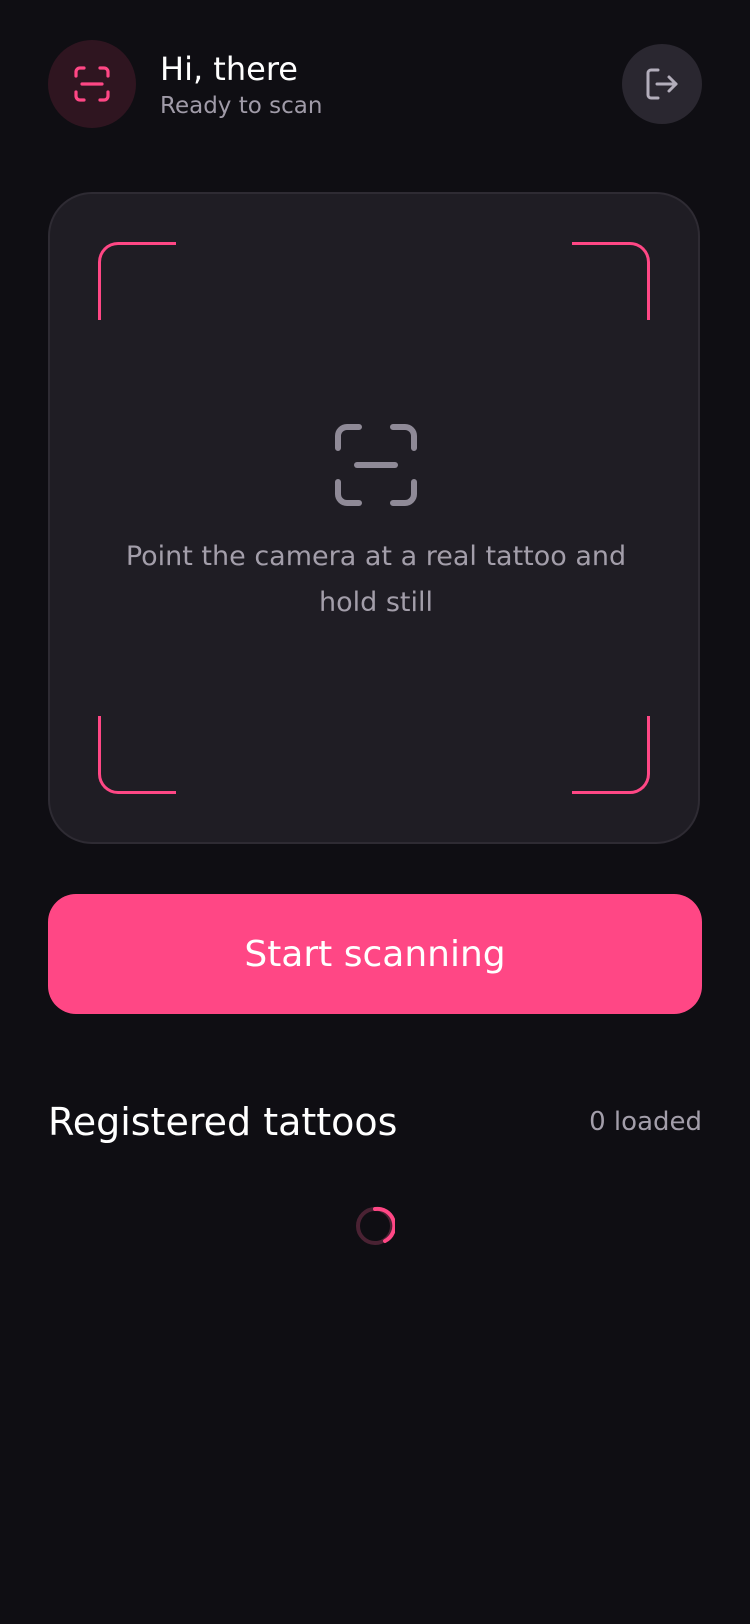 This screenshot has width=750, height=1624. Describe the element at coordinates (611, 281) in the screenshot. I see `viewfinder-corner-top-right` at that location.